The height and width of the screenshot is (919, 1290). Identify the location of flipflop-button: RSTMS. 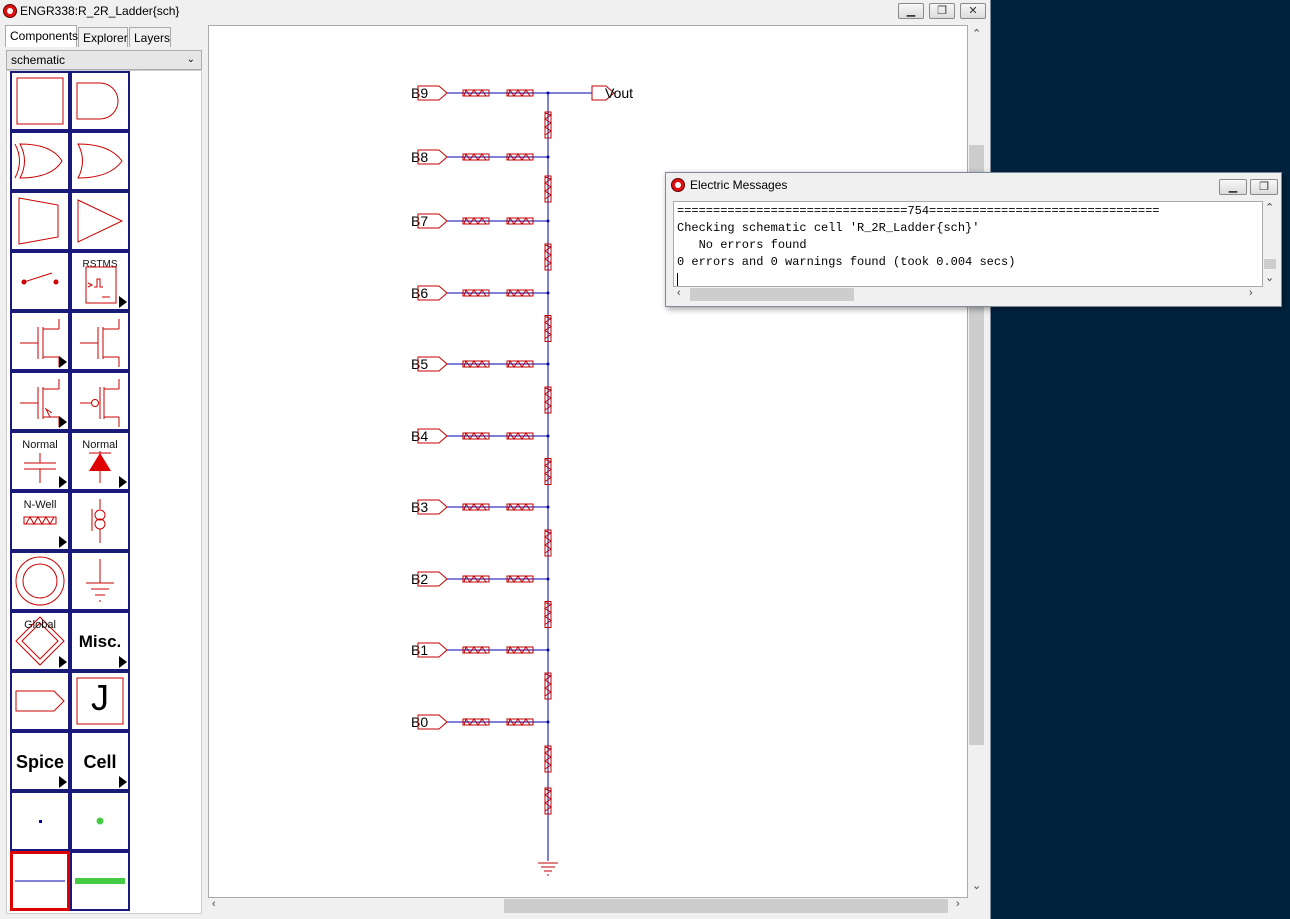
(100, 281).